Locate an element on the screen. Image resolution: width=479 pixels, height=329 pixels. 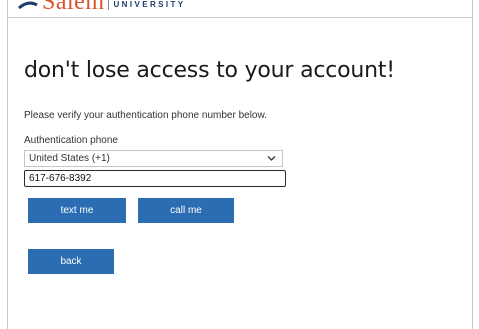
logo-mark-icon is located at coordinates (28, 5).